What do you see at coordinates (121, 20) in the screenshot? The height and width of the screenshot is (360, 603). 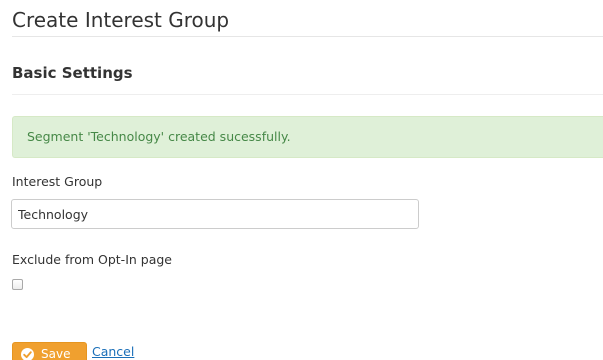 I see `page-title: Create Interest Group` at bounding box center [121, 20].